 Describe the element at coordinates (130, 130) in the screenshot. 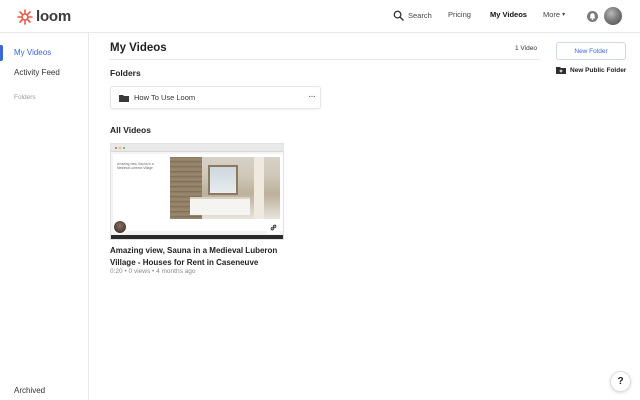

I see `all-videos-heading: All Videos` at that location.